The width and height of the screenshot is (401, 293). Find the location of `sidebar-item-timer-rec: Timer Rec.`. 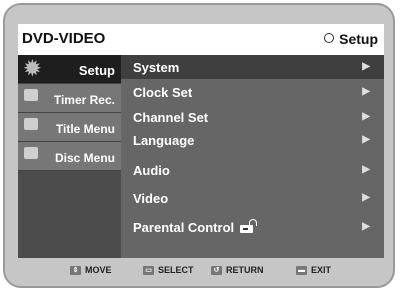

sidebar-item-timer-rec: Timer Rec. is located at coordinates (69, 98).